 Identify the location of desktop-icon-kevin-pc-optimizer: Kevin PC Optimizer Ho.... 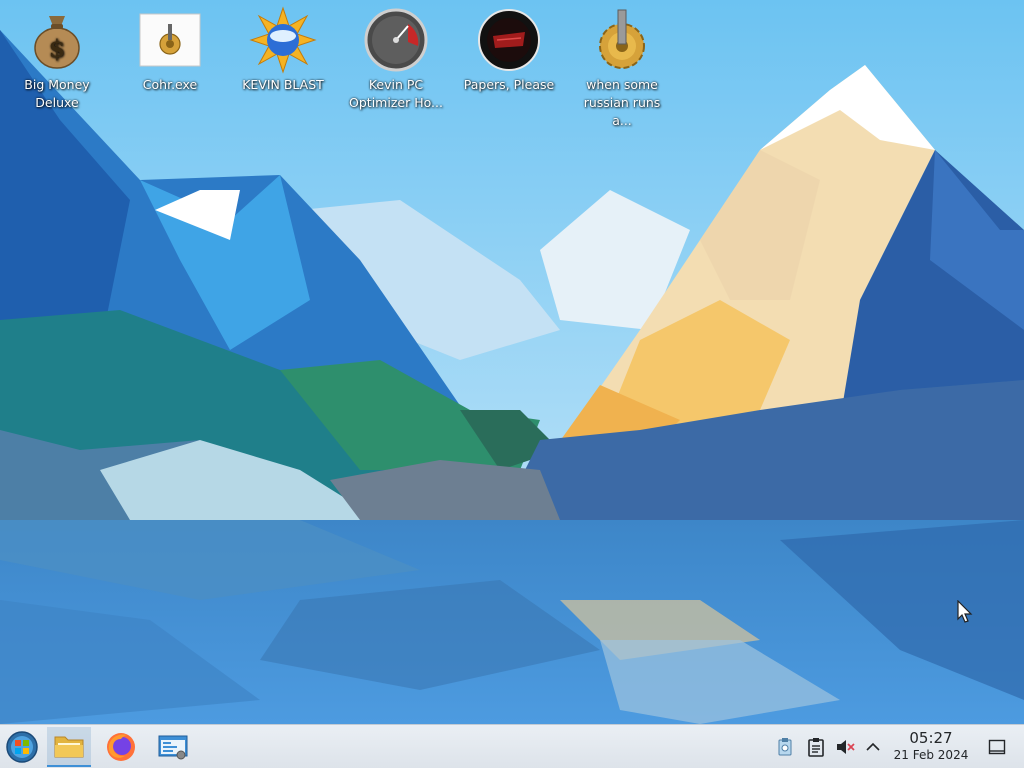
(396, 59).